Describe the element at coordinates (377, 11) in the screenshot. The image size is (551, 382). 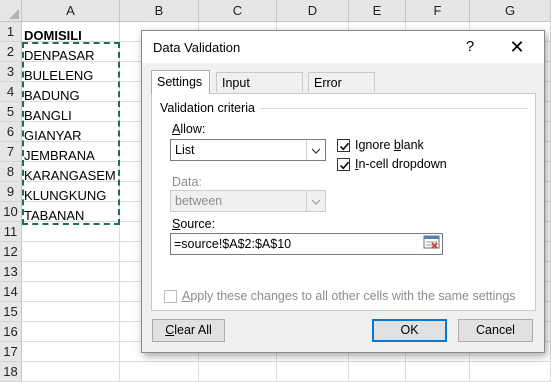
I see `column-header-e: E` at that location.